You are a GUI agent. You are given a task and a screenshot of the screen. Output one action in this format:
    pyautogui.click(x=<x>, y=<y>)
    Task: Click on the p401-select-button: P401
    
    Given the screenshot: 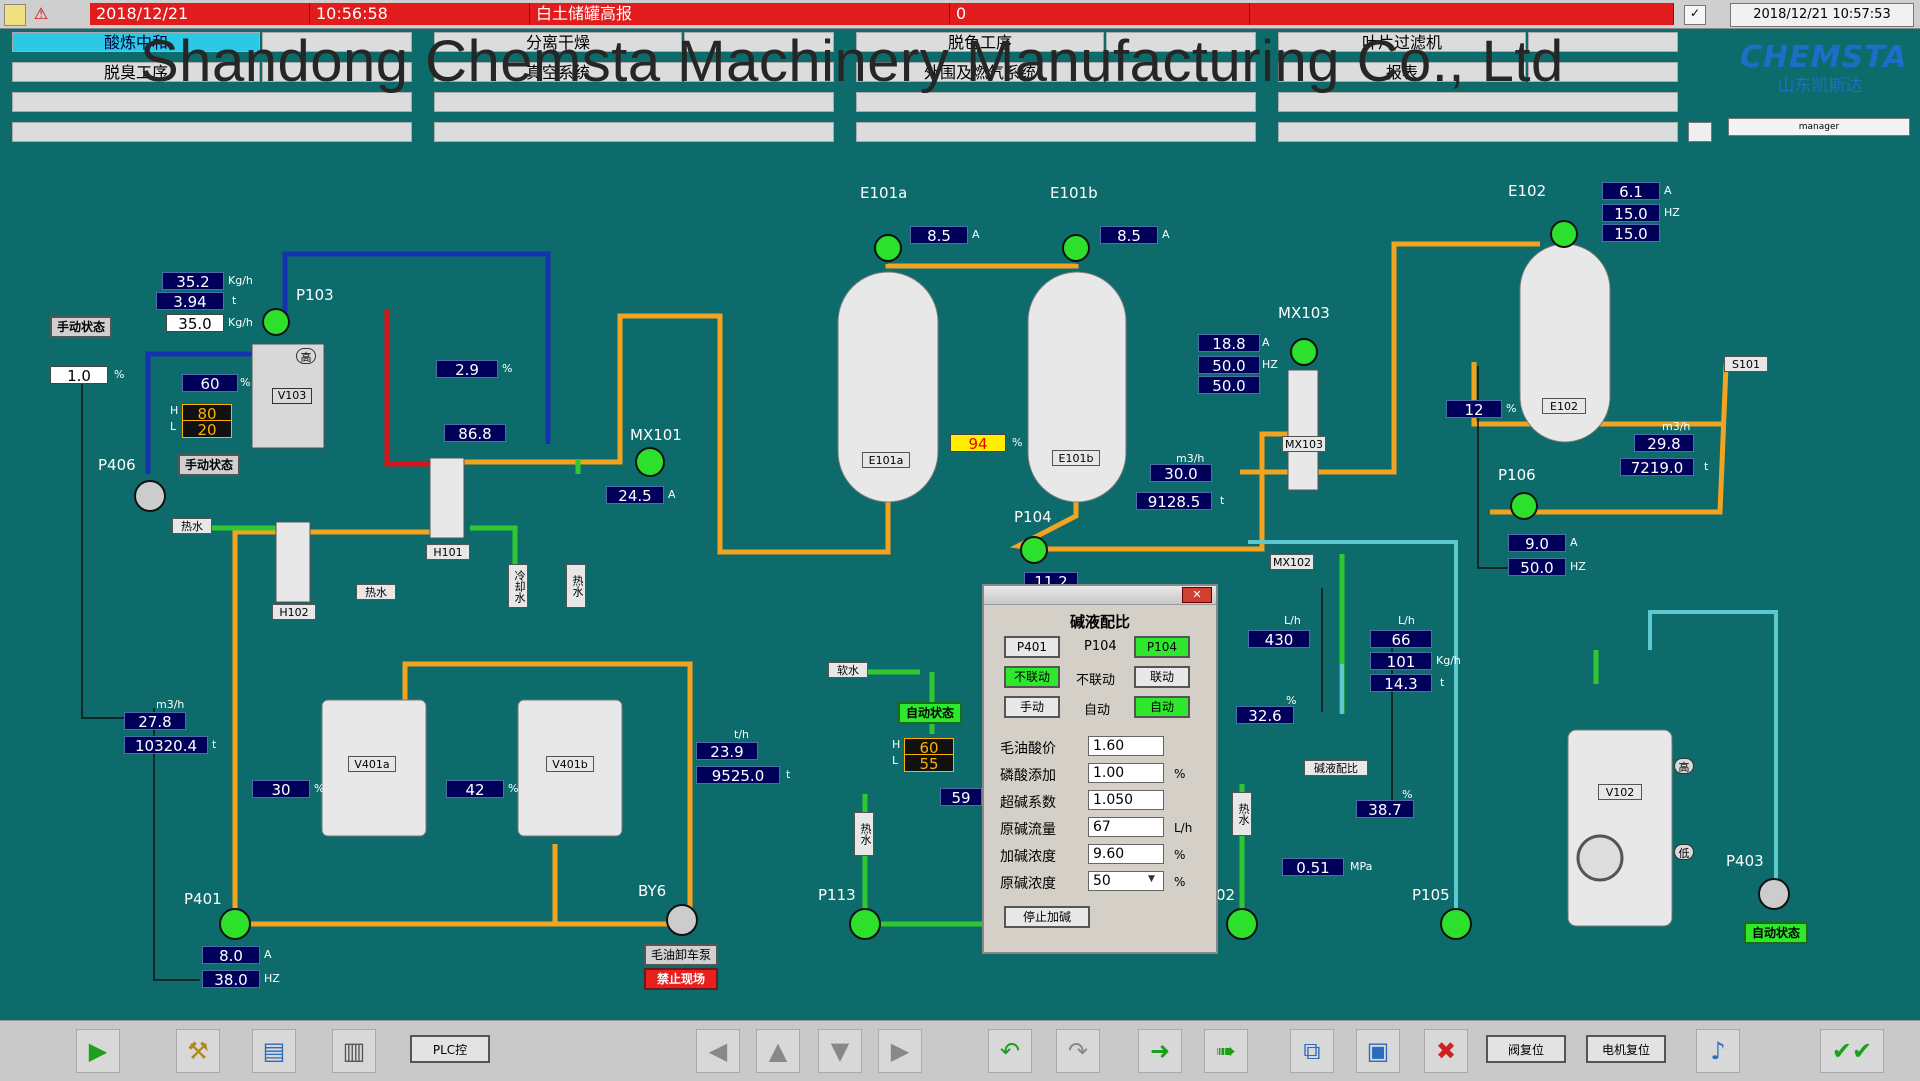 What is the action you would take?
    pyautogui.click(x=1032, y=647)
    